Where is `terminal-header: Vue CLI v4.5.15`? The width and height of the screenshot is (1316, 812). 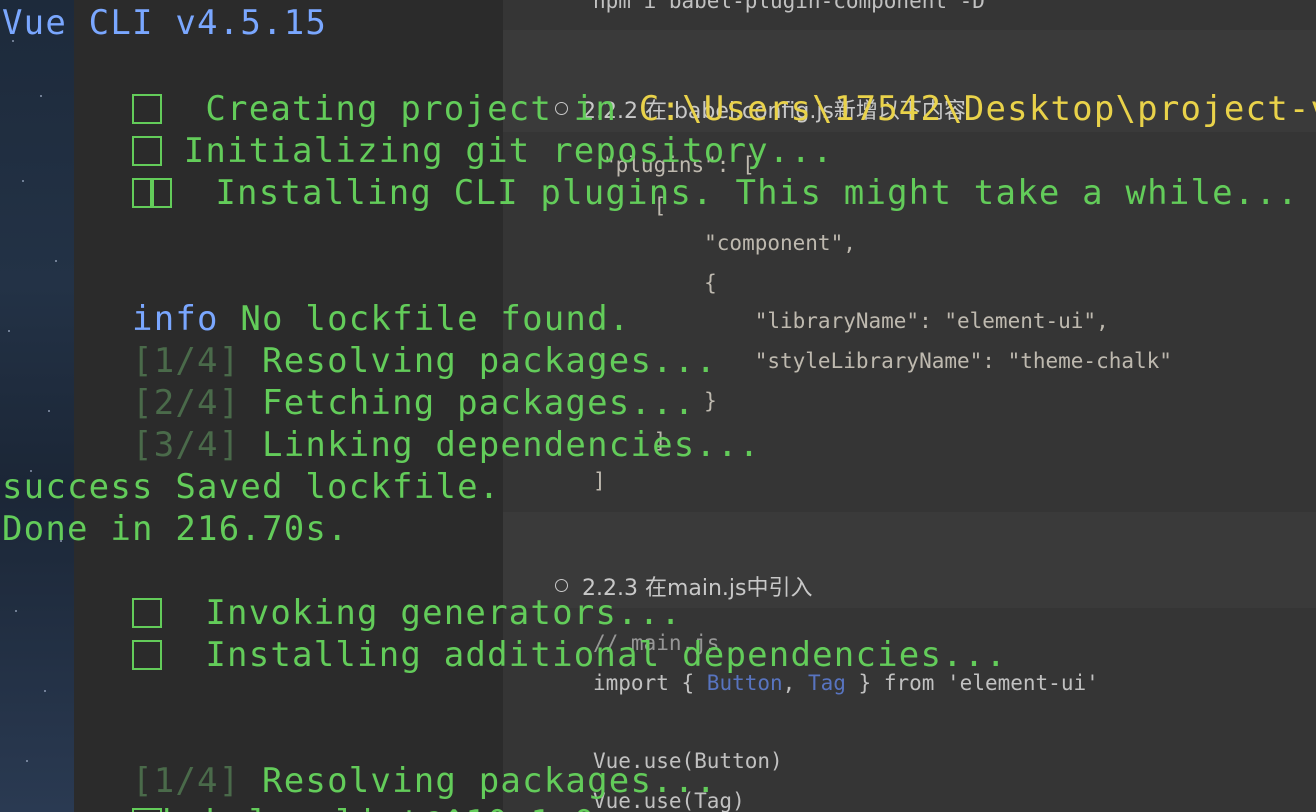 terminal-header: Vue CLI v4.5.15 is located at coordinates (165, 23).